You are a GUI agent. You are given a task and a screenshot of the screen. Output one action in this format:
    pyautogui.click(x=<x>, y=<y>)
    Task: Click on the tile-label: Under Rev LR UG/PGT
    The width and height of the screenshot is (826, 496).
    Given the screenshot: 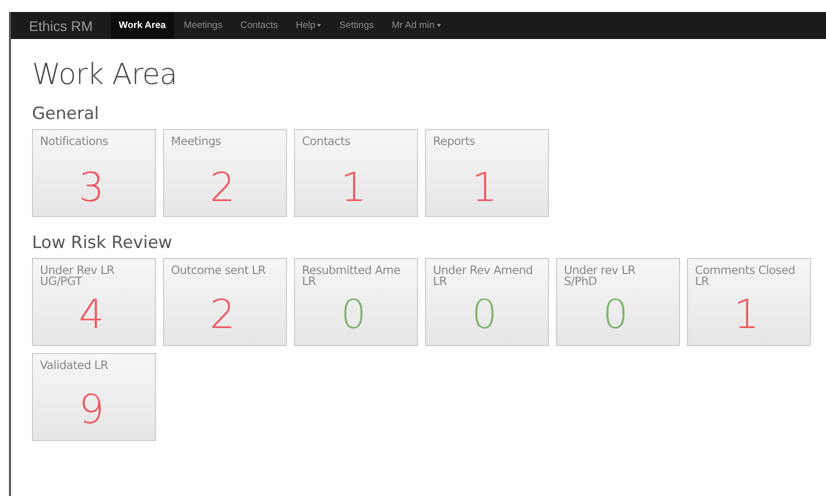 What is the action you would take?
    pyautogui.click(x=78, y=276)
    